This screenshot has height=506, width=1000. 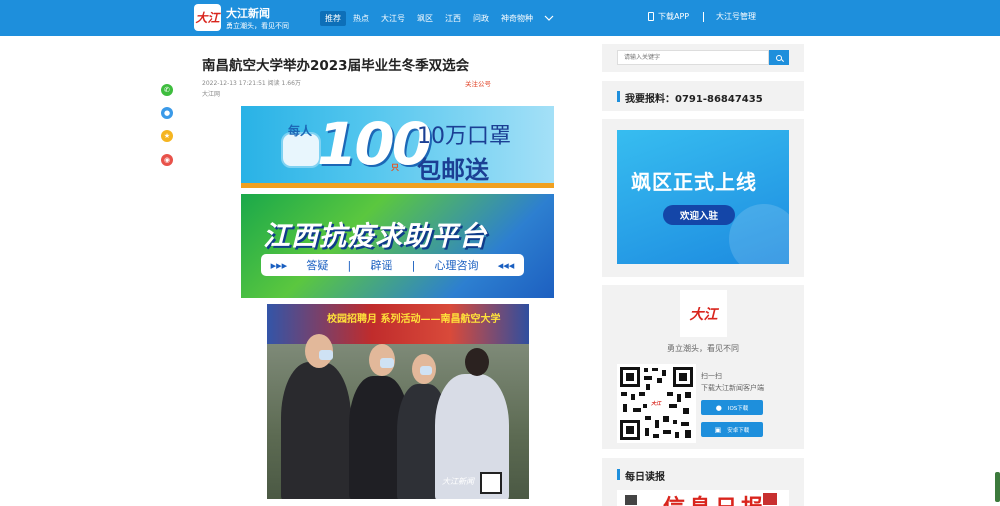 I want to click on banner-100-text: 100, so click(x=374, y=144).